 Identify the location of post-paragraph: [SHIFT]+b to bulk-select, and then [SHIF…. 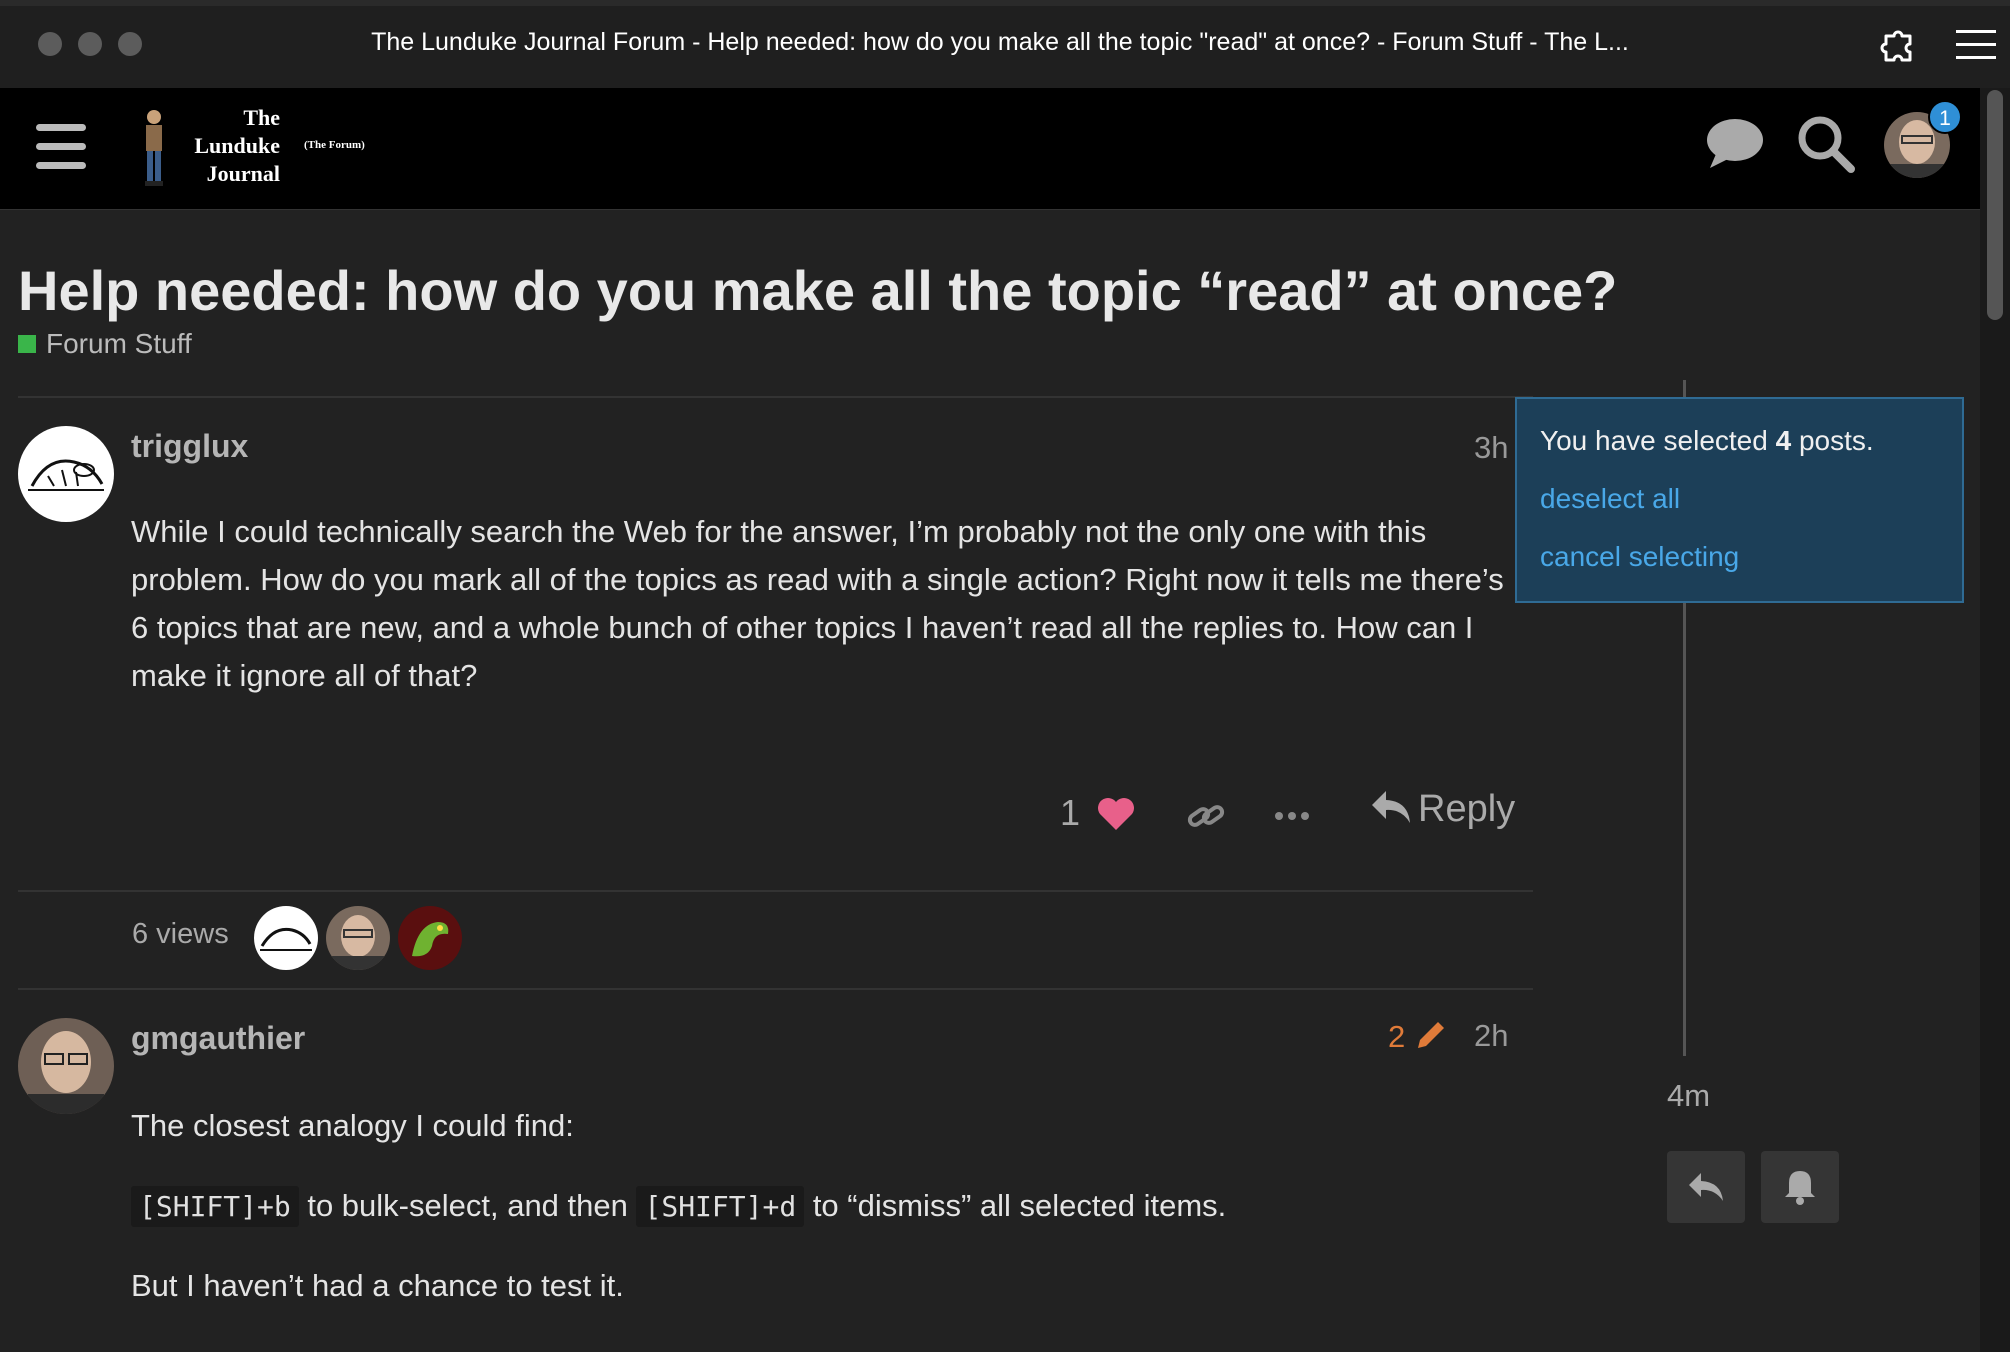
(821, 1206).